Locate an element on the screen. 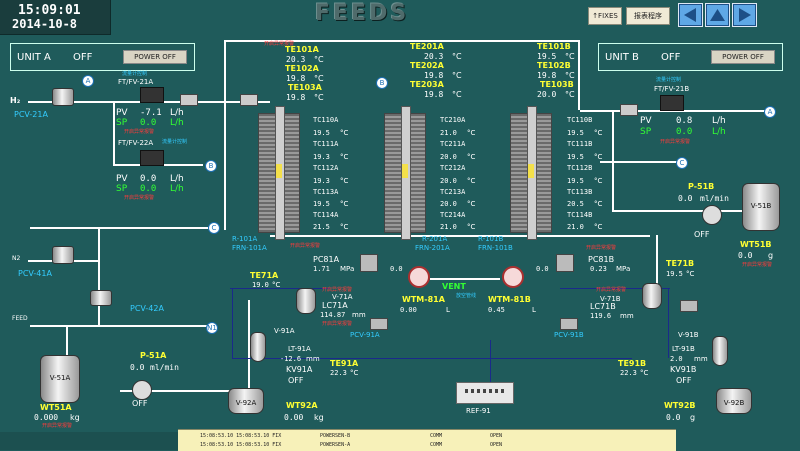 This screenshot has width=800, height=451. tag-n1: N1 is located at coordinates (212, 328).